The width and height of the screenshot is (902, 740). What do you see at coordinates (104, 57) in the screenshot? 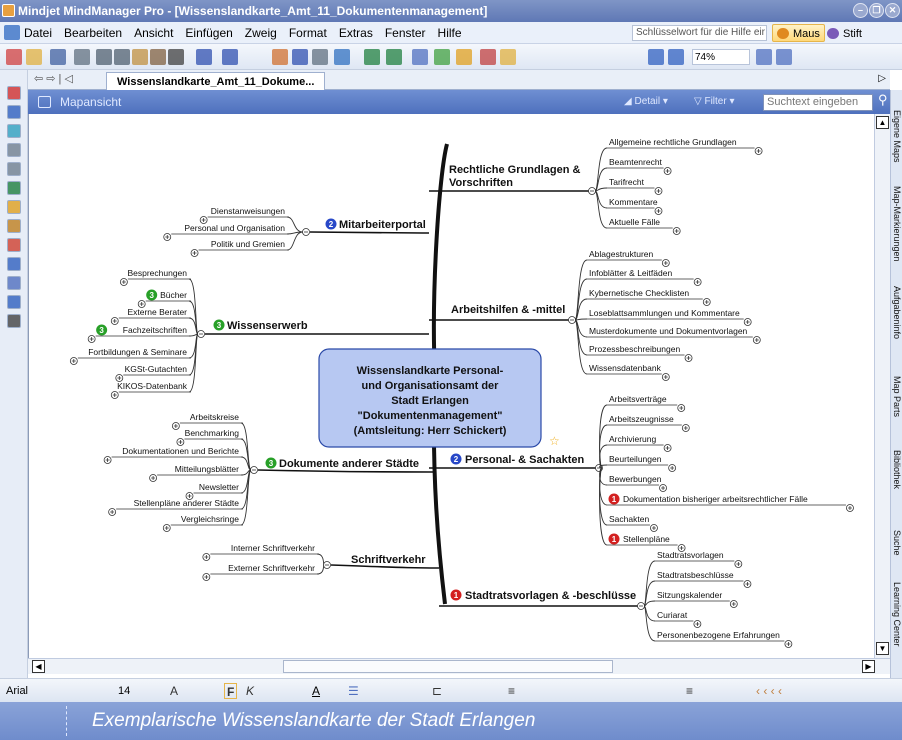
I see `cut-icon` at bounding box center [104, 57].